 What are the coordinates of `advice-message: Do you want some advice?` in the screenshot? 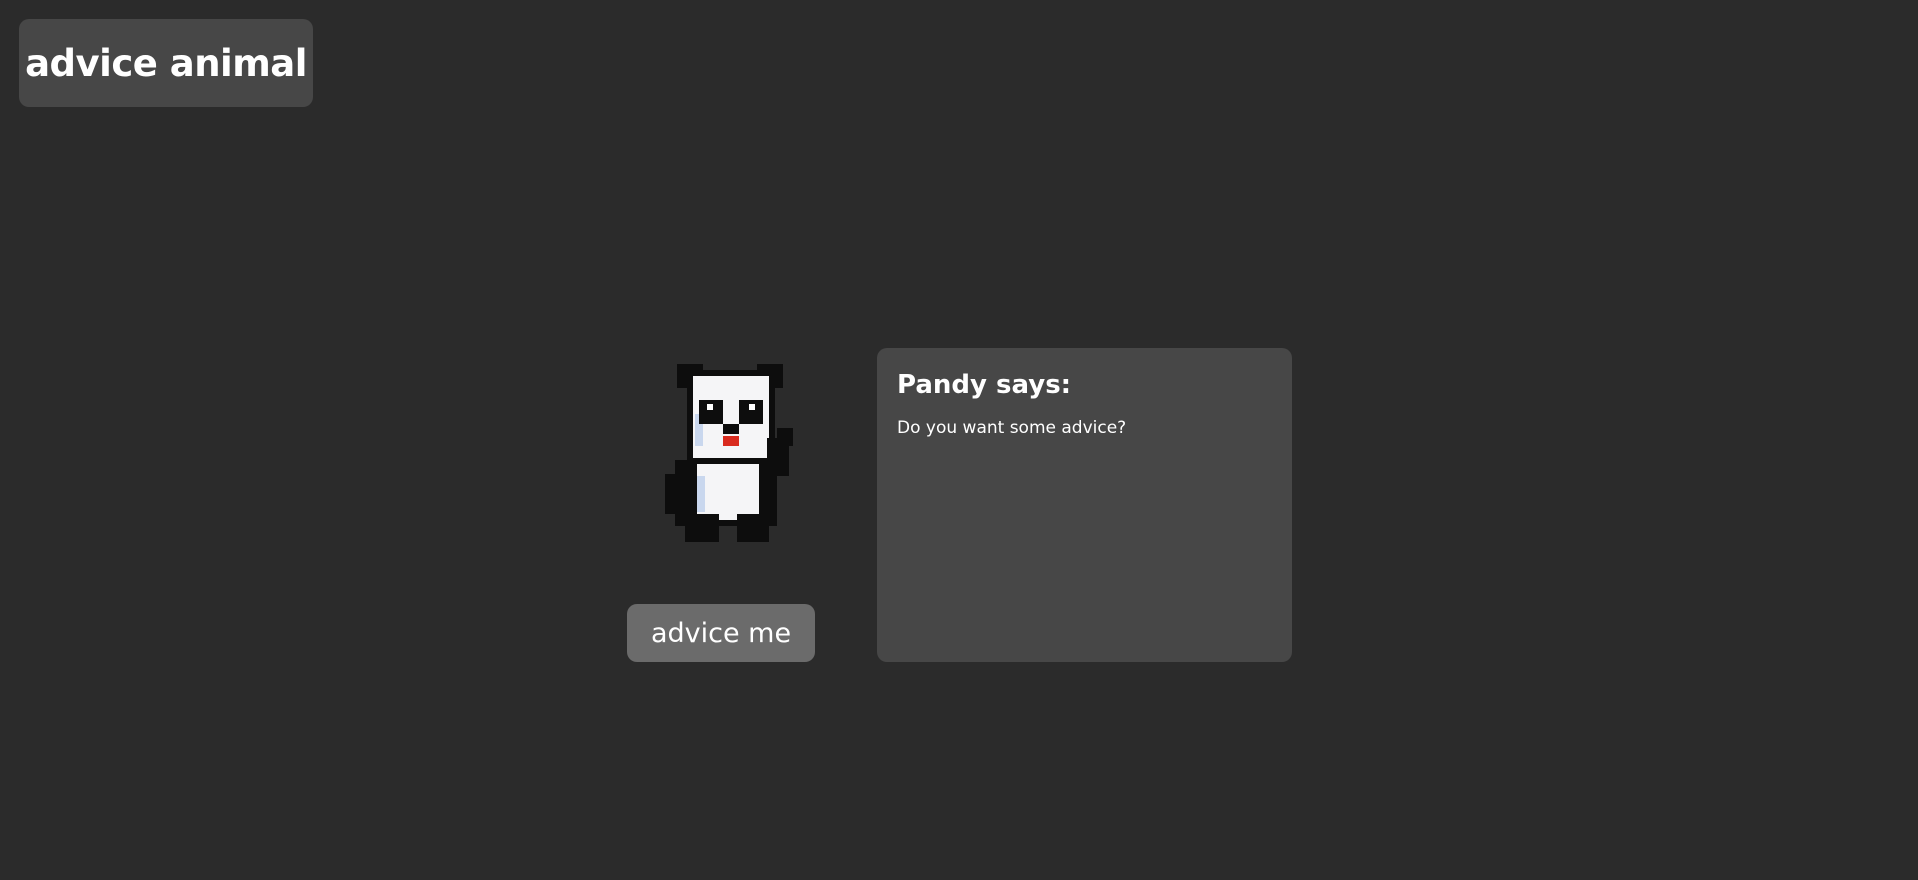 It's located at (1012, 428).